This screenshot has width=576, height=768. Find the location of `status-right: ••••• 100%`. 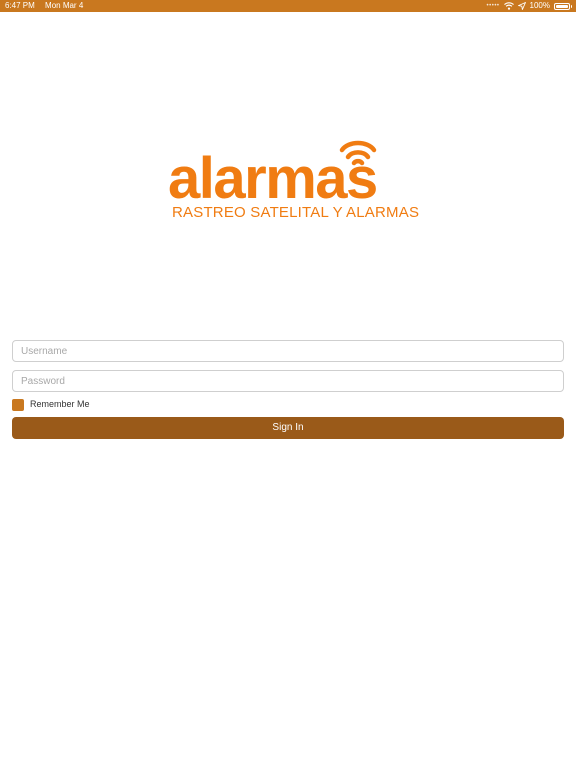

status-right: ••••• 100% is located at coordinates (529, 6).